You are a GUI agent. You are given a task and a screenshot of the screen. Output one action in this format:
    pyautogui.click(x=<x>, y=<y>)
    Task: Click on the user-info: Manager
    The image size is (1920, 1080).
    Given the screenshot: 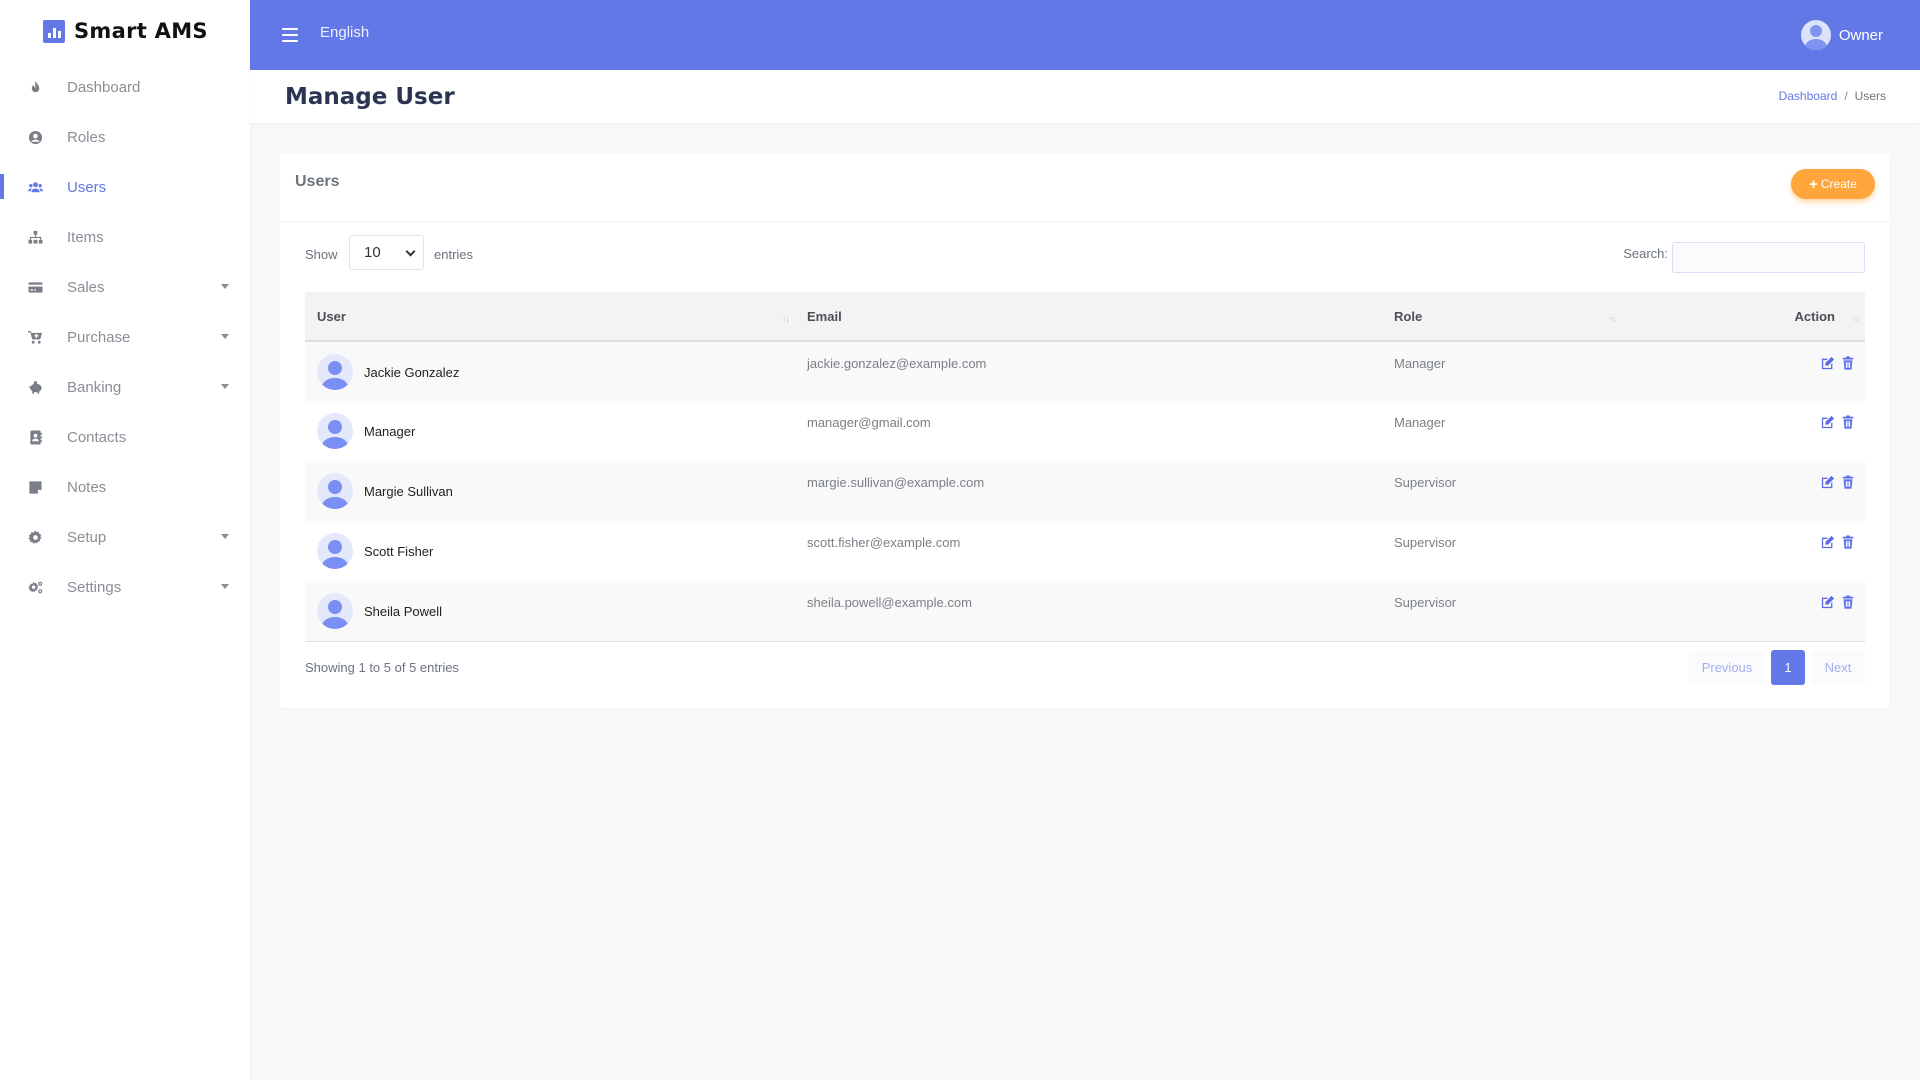 What is the action you would take?
    pyautogui.click(x=556, y=431)
    